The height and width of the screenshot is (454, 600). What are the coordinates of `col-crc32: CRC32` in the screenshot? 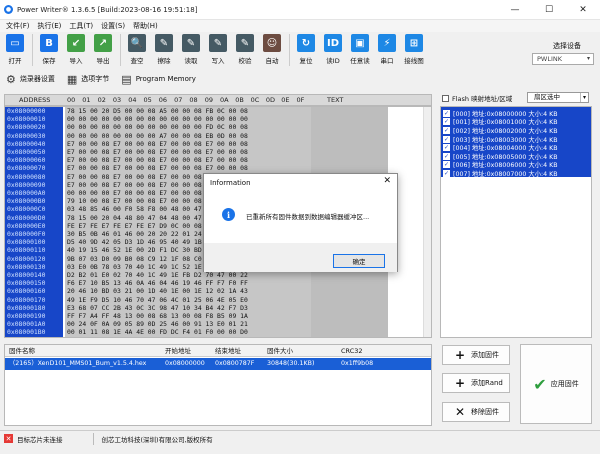 It's located at (352, 351).